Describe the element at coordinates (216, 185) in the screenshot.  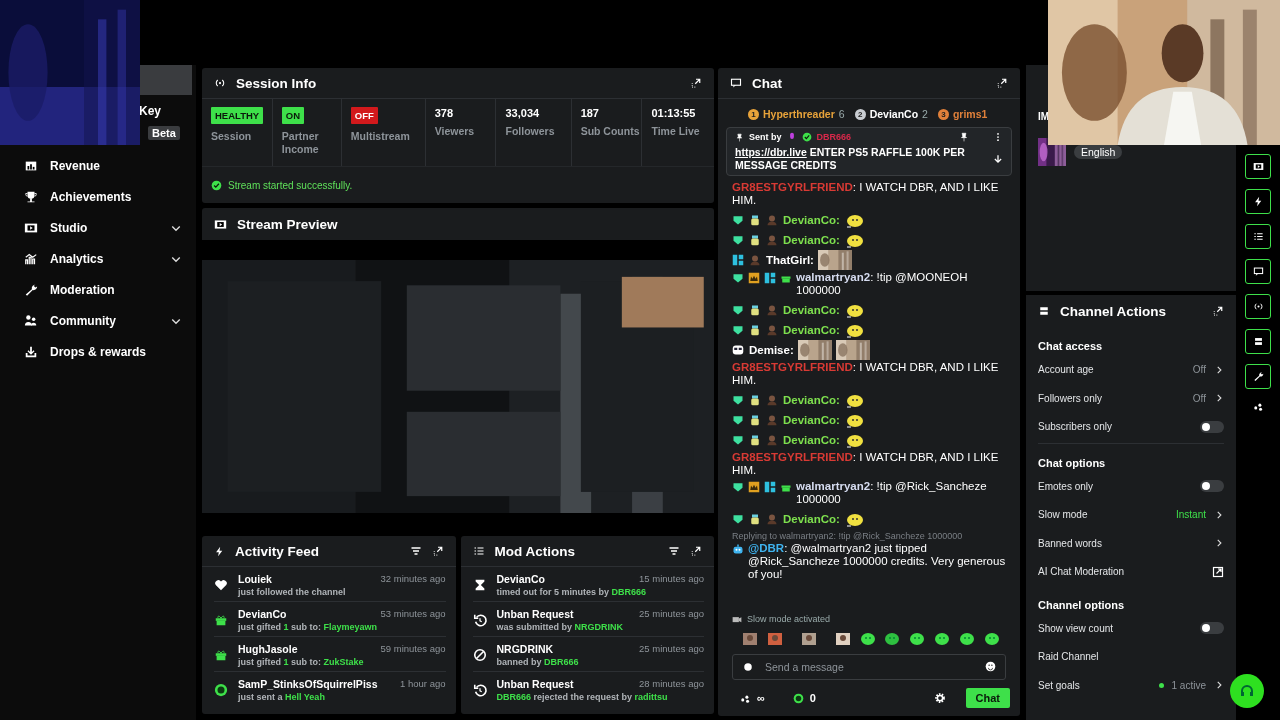
I see `check-circle-icon` at that location.